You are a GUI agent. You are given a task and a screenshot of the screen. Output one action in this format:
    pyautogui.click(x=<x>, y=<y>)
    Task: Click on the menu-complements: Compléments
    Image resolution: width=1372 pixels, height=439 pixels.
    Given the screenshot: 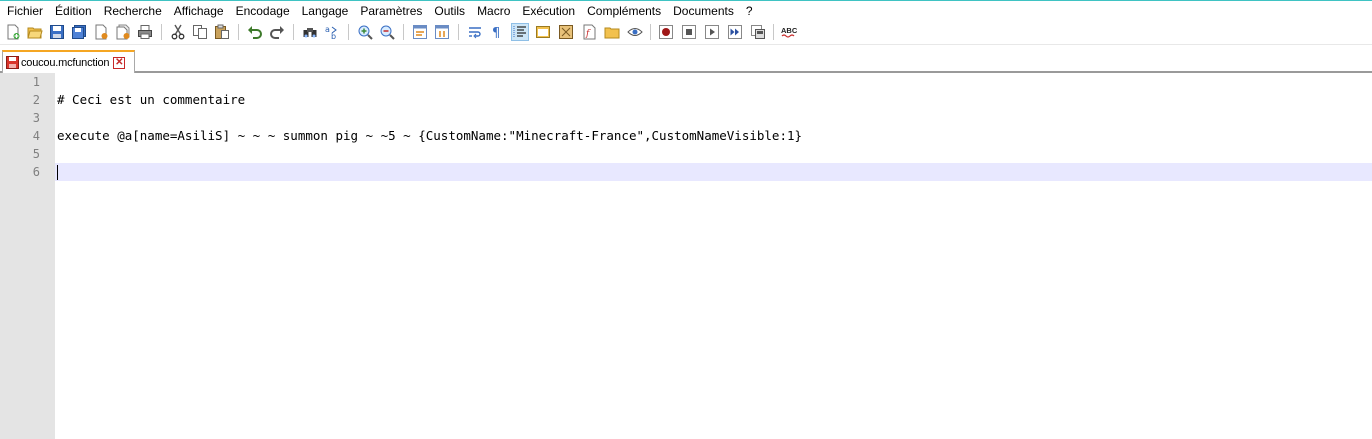 What is the action you would take?
    pyautogui.click(x=624, y=11)
    